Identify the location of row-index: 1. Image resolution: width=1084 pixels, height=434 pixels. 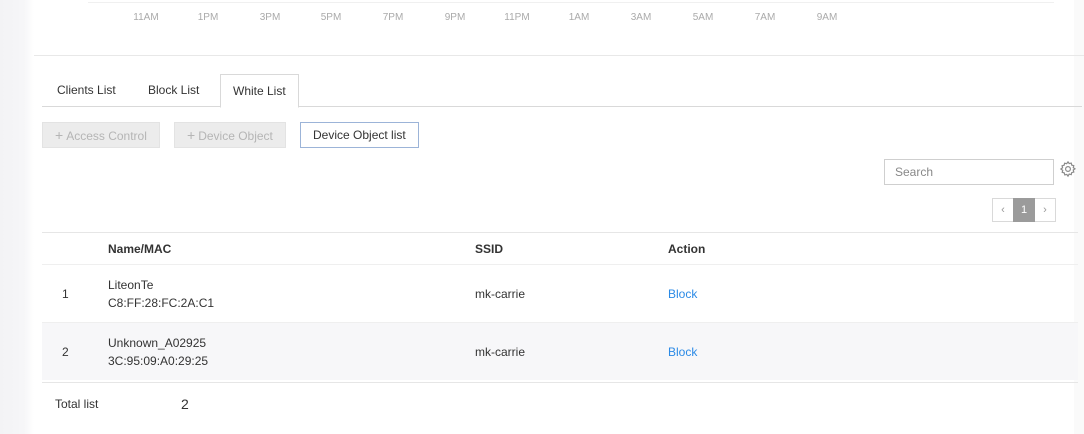
(65, 294).